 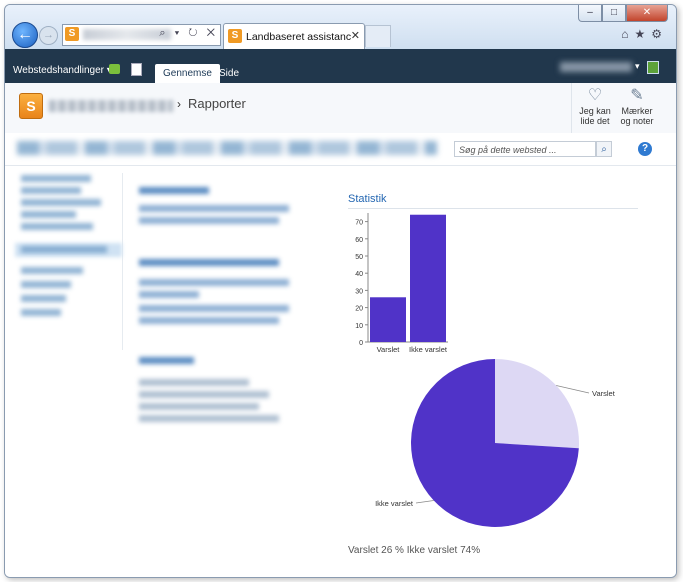 I want to click on bar-chart: 0 10 20 30 40 50 60 70 Varslet Ikke varslet, so click(x=395, y=285).